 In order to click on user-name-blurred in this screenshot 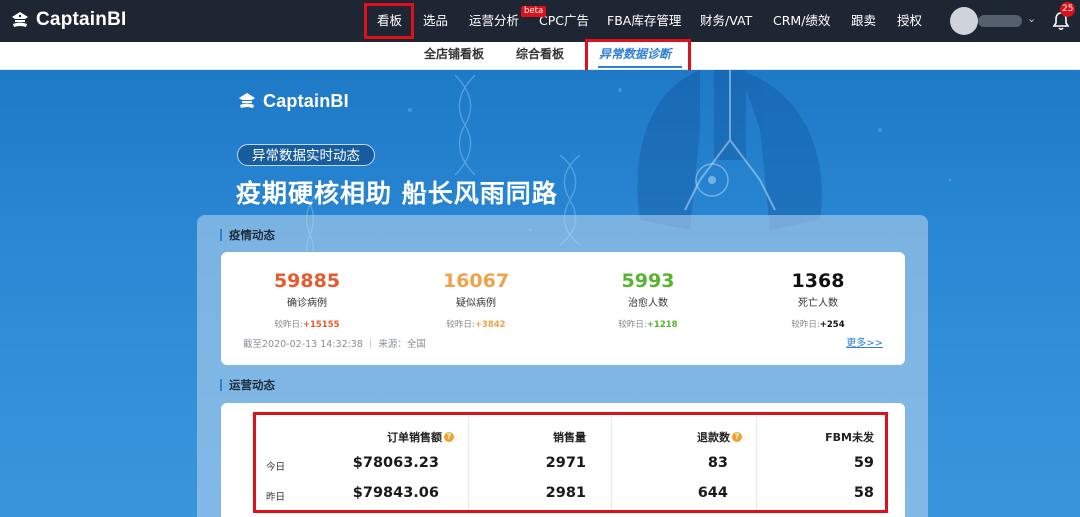, I will do `click(1000, 21)`.